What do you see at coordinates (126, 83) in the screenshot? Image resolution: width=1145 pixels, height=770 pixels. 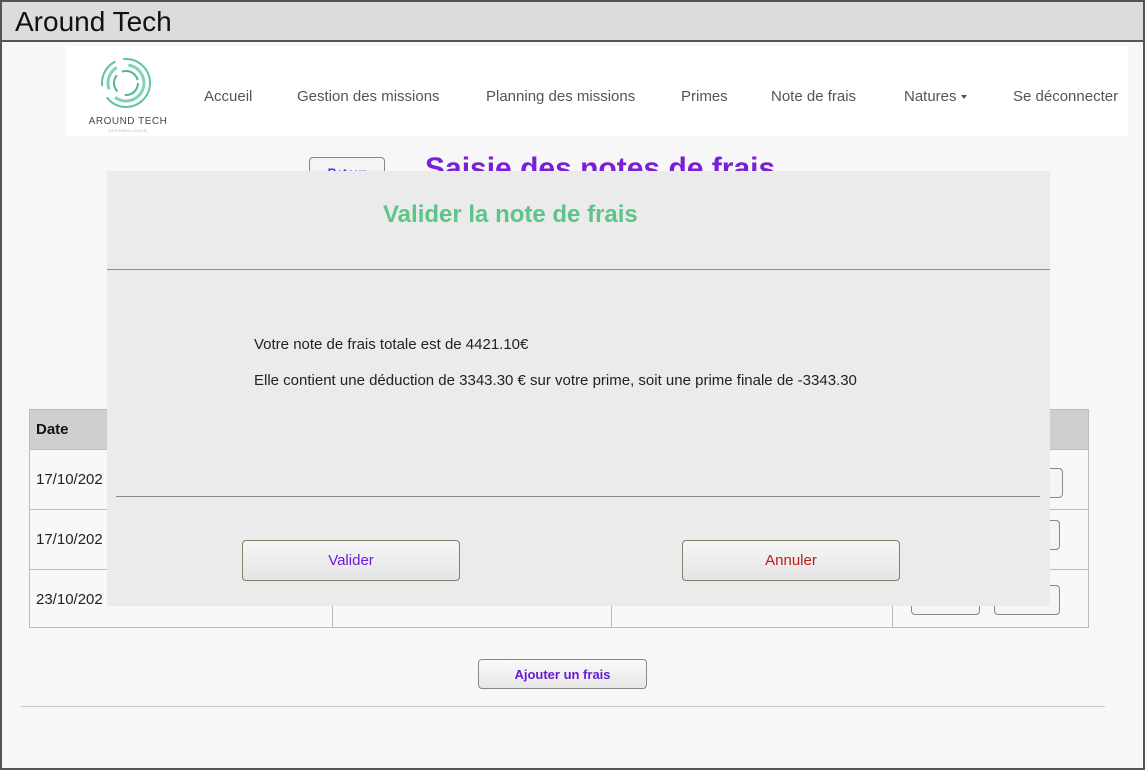 I see `logo-swirl-icon` at bounding box center [126, 83].